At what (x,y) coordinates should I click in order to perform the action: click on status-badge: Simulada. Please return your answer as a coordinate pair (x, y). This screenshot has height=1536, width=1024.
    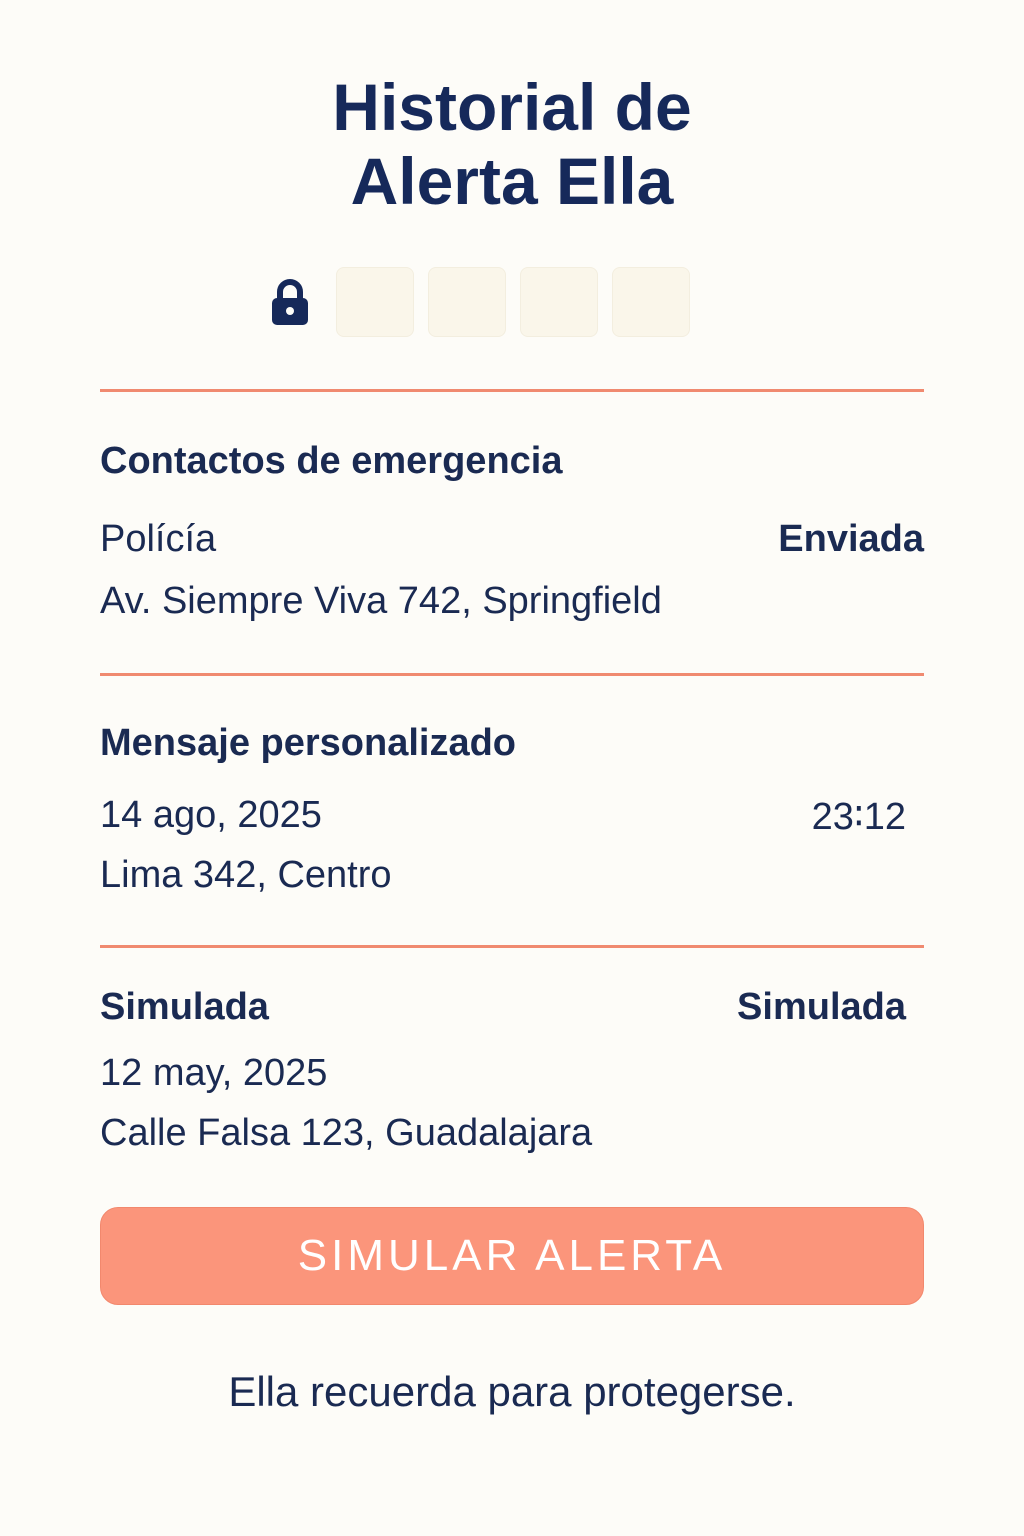
    Looking at the image, I should click on (821, 1007).